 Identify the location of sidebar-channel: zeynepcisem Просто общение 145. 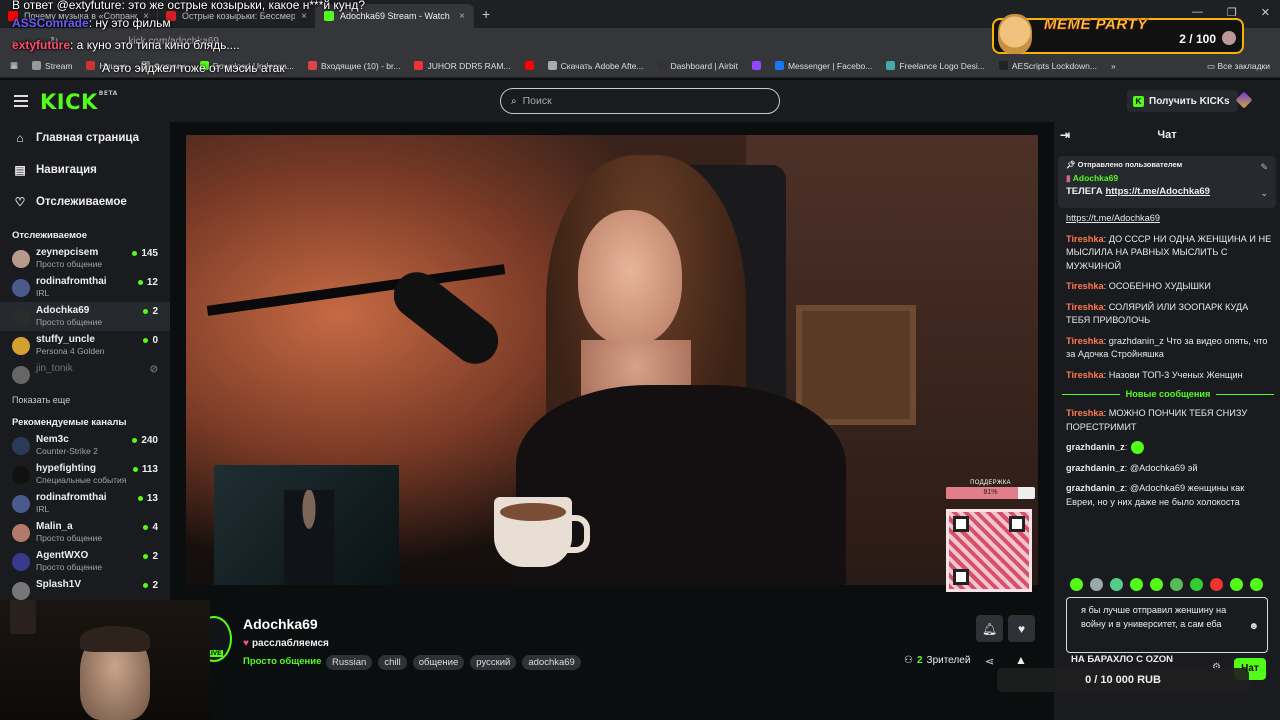
(85, 258).